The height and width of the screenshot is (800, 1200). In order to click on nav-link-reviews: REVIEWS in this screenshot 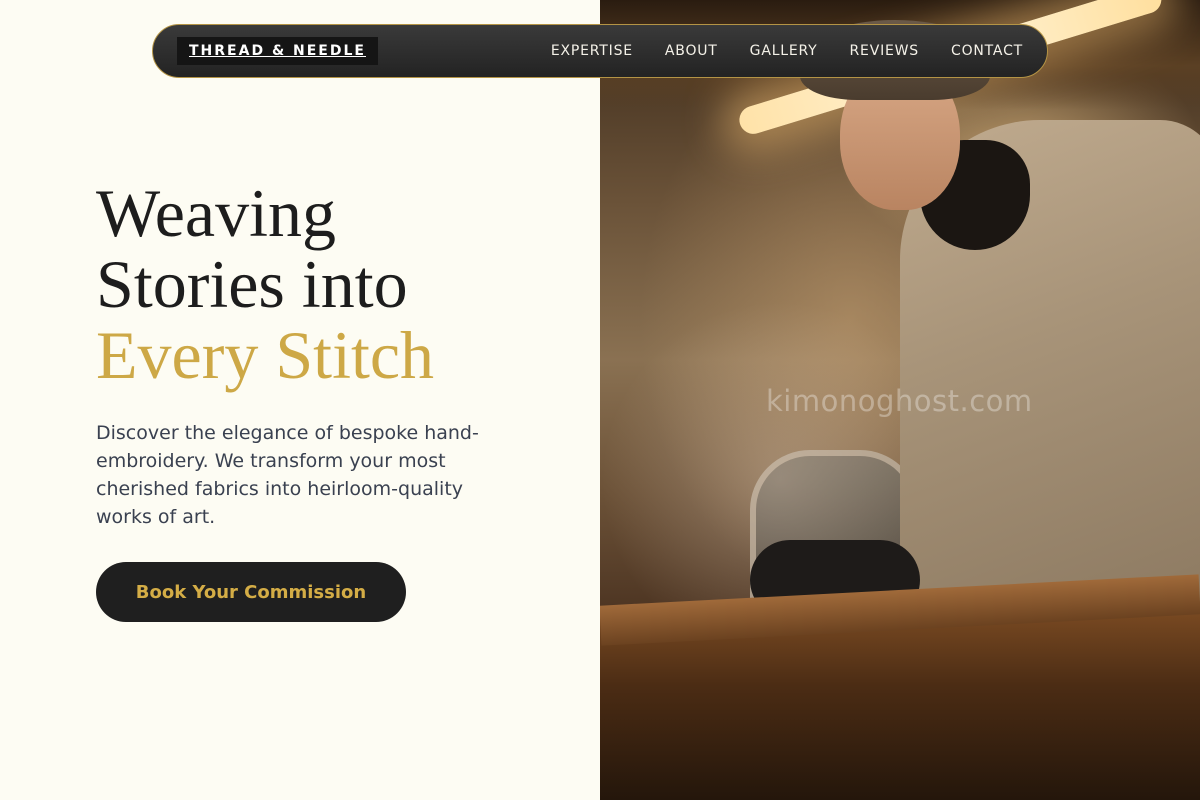, I will do `click(884, 51)`.